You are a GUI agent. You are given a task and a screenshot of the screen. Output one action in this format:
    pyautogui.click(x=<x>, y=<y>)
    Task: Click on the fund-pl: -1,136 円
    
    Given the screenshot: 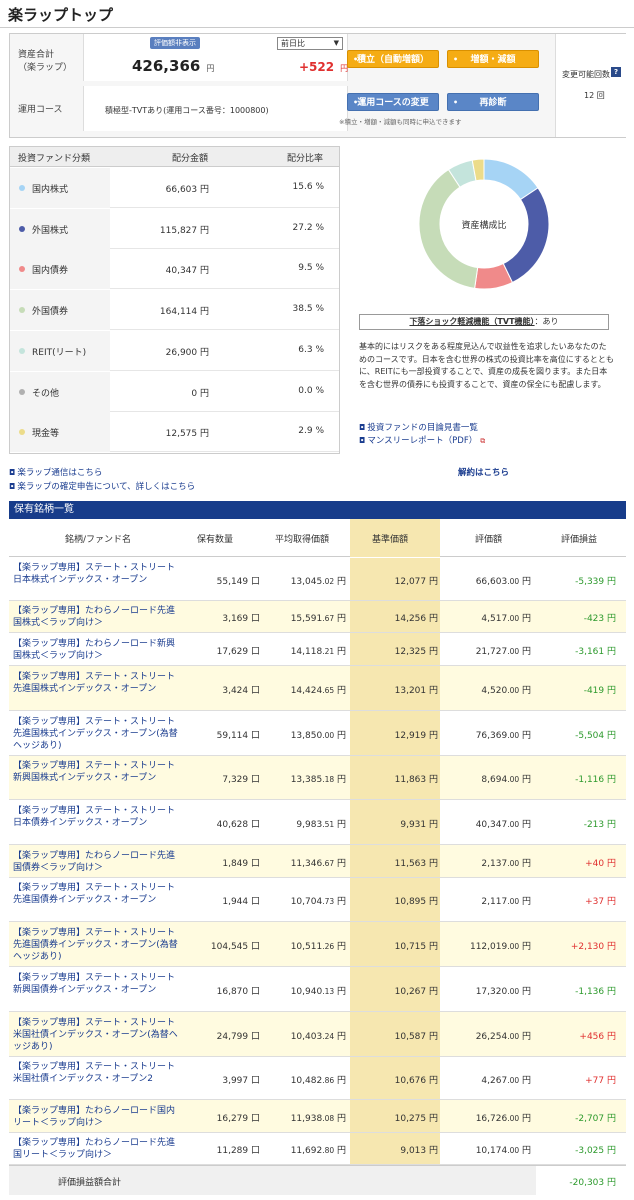 What is the action you would take?
    pyautogui.click(x=595, y=991)
    